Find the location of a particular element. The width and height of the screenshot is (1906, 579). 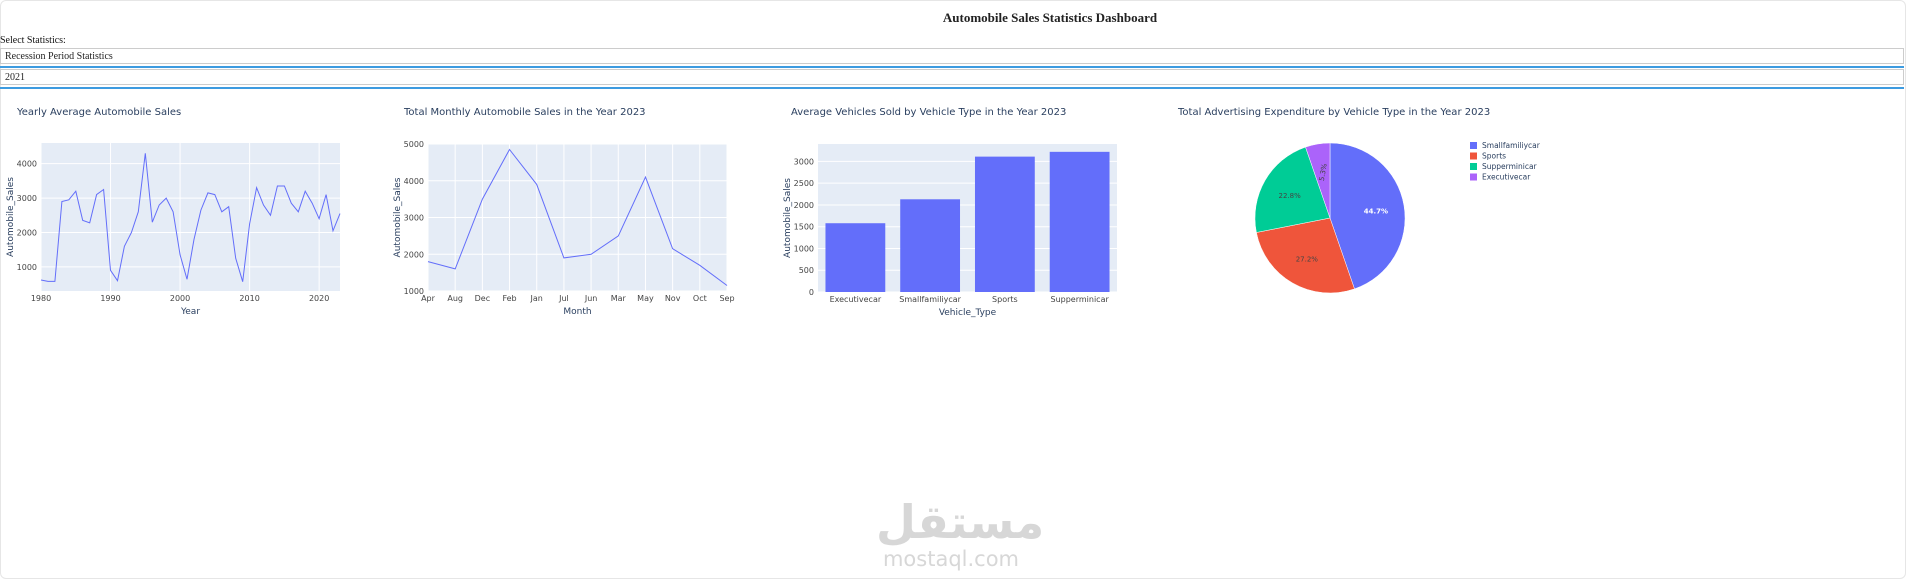

x-tick-label: Sports is located at coordinates (1005, 299).